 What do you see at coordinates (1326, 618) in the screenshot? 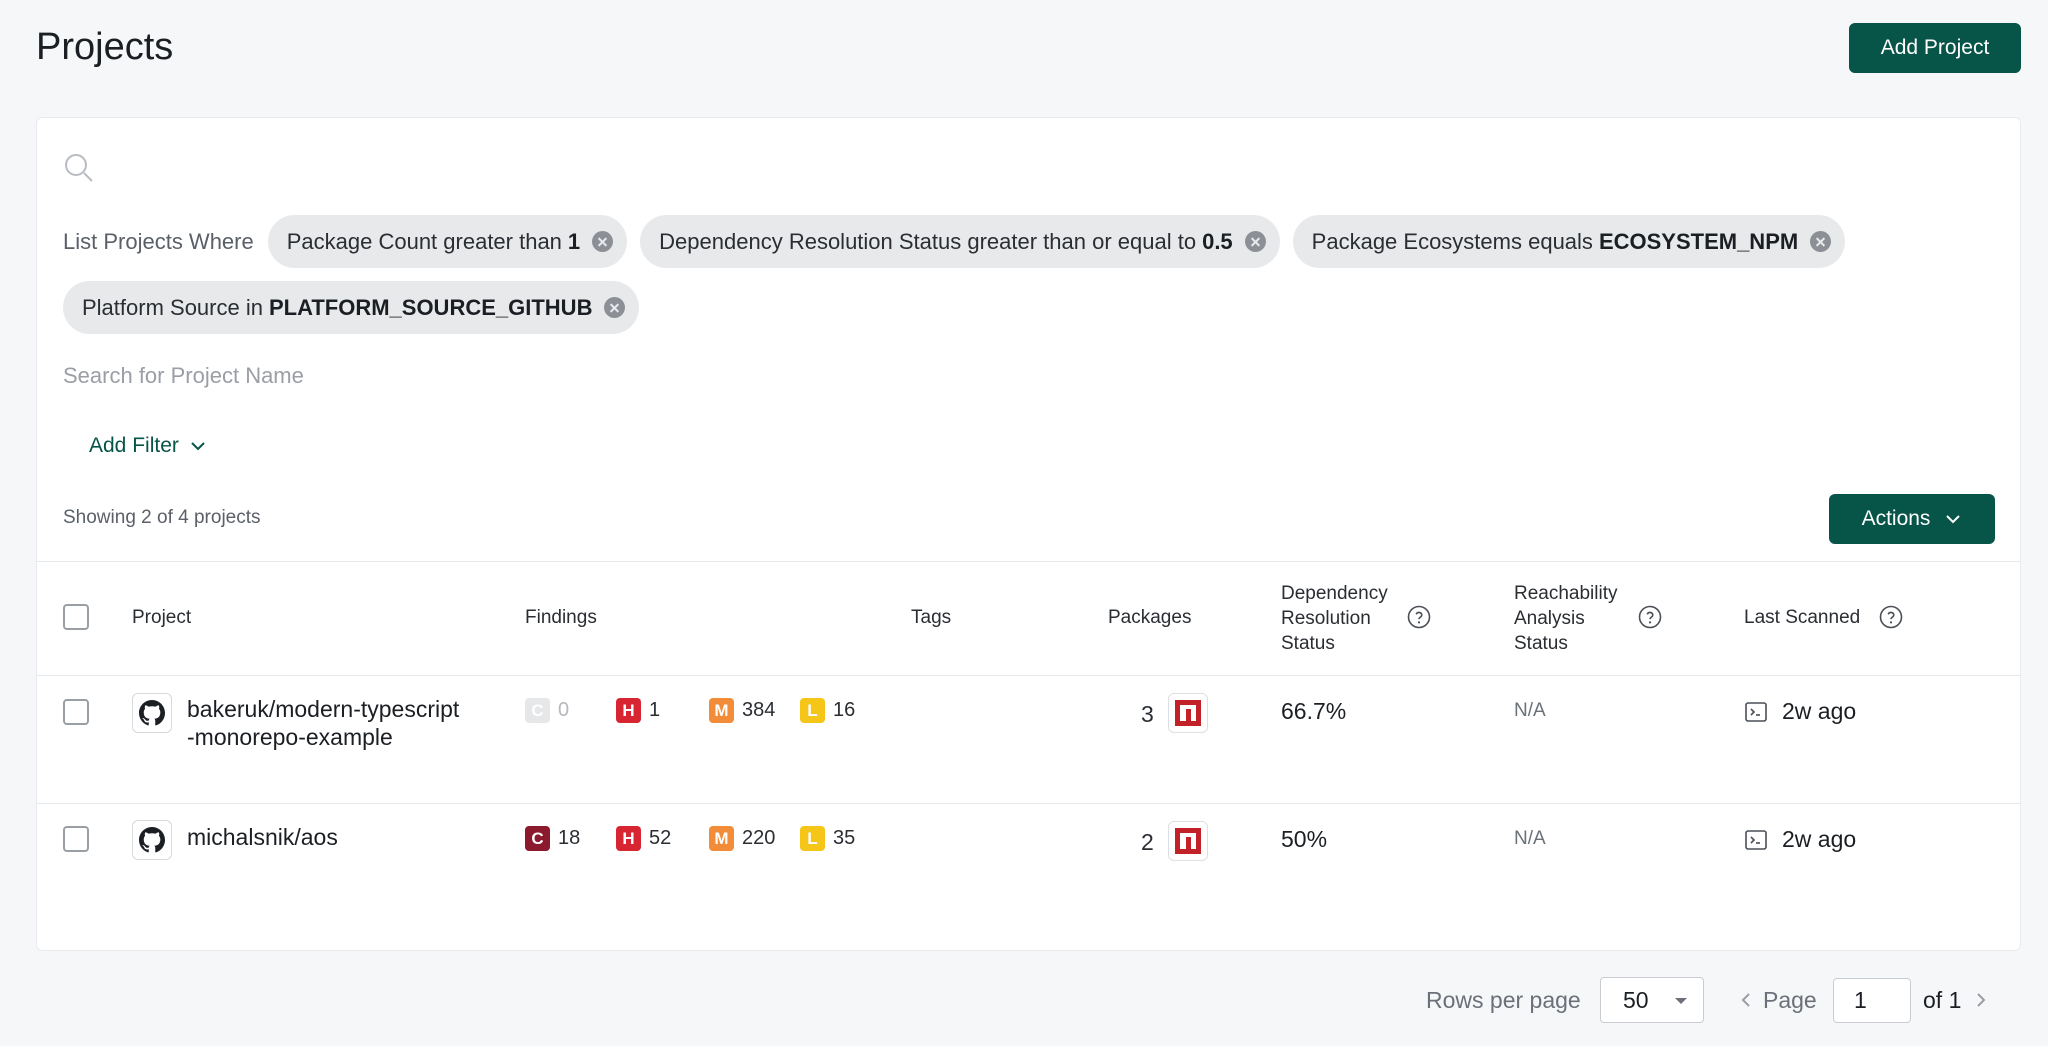
I see `header-line: Resolution` at bounding box center [1326, 618].